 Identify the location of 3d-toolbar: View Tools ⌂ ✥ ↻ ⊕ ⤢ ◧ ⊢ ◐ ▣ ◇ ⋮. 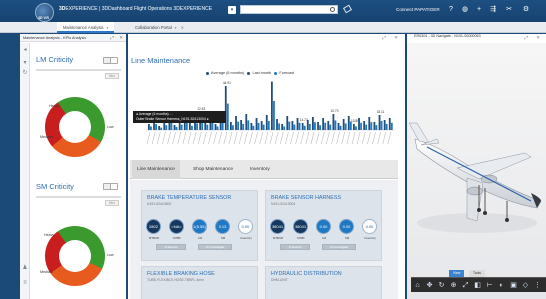
(478, 281).